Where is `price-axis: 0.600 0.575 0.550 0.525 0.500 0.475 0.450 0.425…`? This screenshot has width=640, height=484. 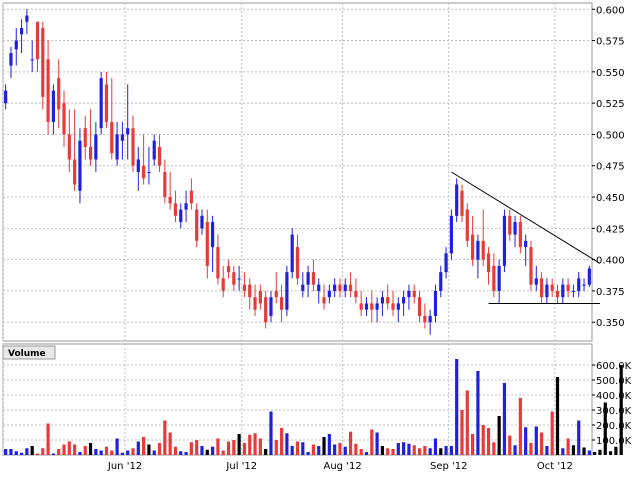 price-axis: 0.600 0.575 0.550 0.525 0.500 0.475 0.450 0.425… is located at coordinates (608, 167).